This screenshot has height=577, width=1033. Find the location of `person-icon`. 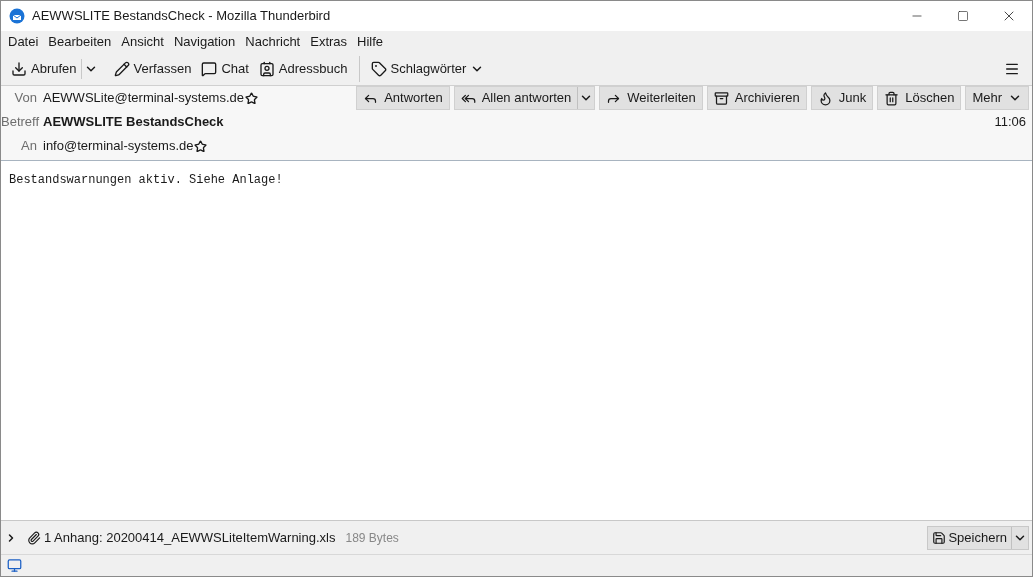

person-icon is located at coordinates (266, 68).